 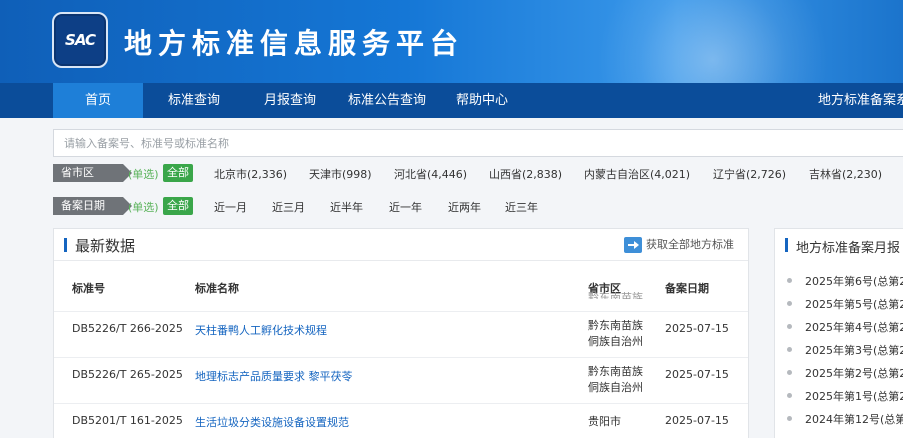 I want to click on nav-item-standard-query: 标准查询, so click(x=194, y=100).